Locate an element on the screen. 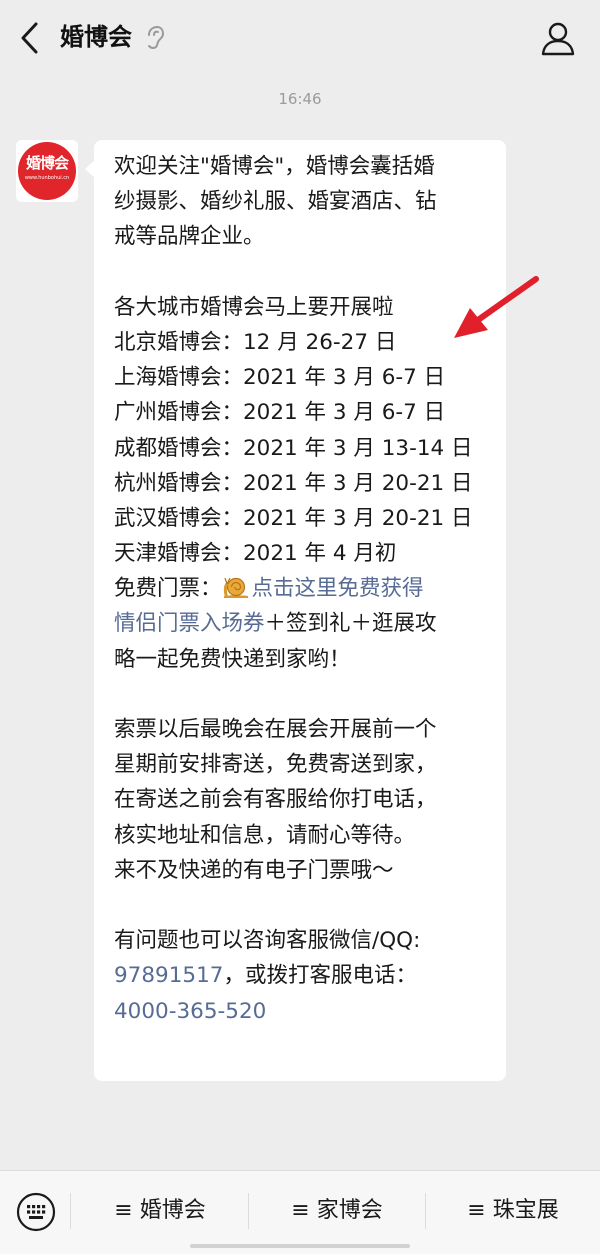 The height and width of the screenshot is (1254, 600). title-bar: 婚博会 is located at coordinates (300, 40).